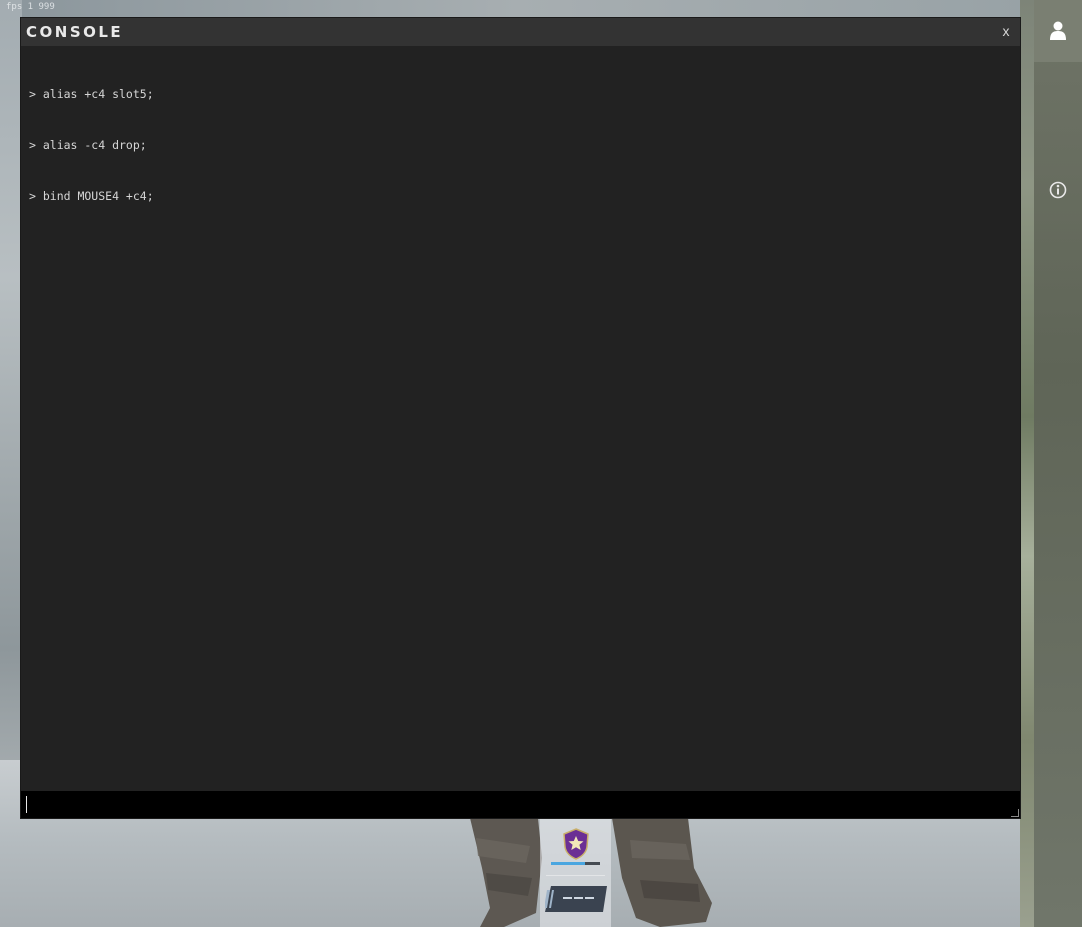  I want to click on resize-grip-icon, so click(1015, 813).